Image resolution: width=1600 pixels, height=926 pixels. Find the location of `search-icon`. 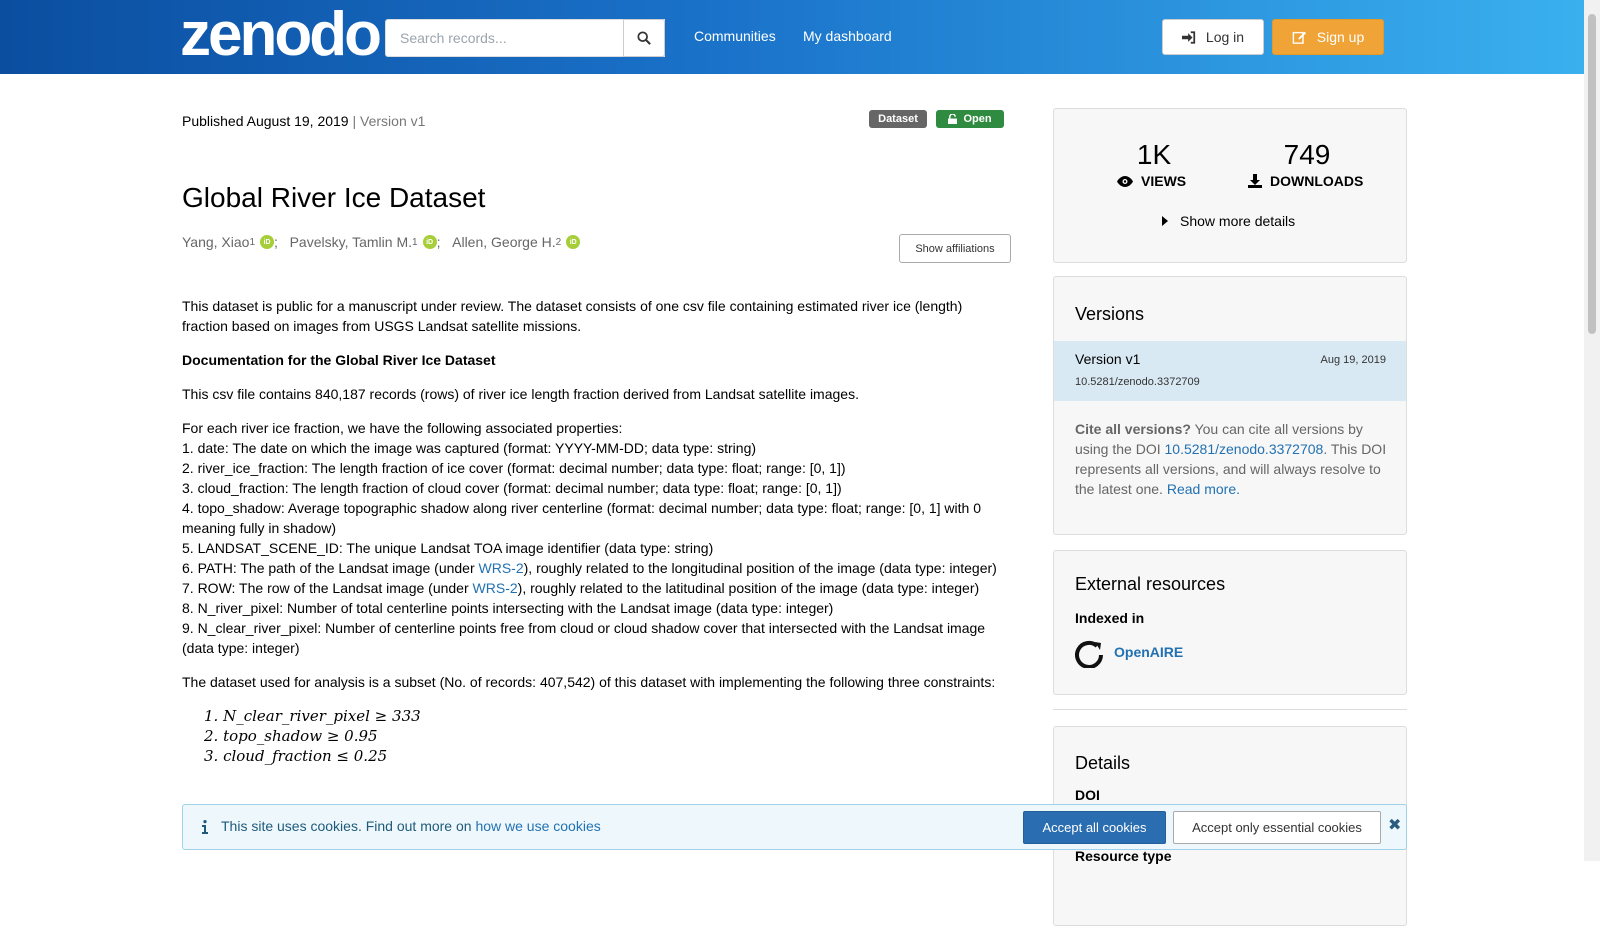

search-icon is located at coordinates (644, 38).